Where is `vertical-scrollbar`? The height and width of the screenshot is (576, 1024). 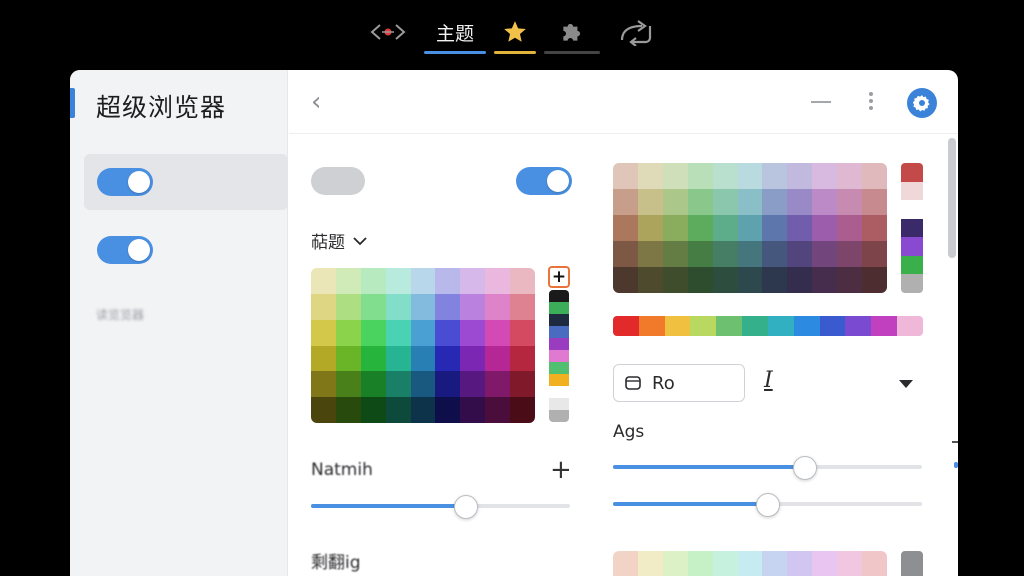 vertical-scrollbar is located at coordinates (952, 198).